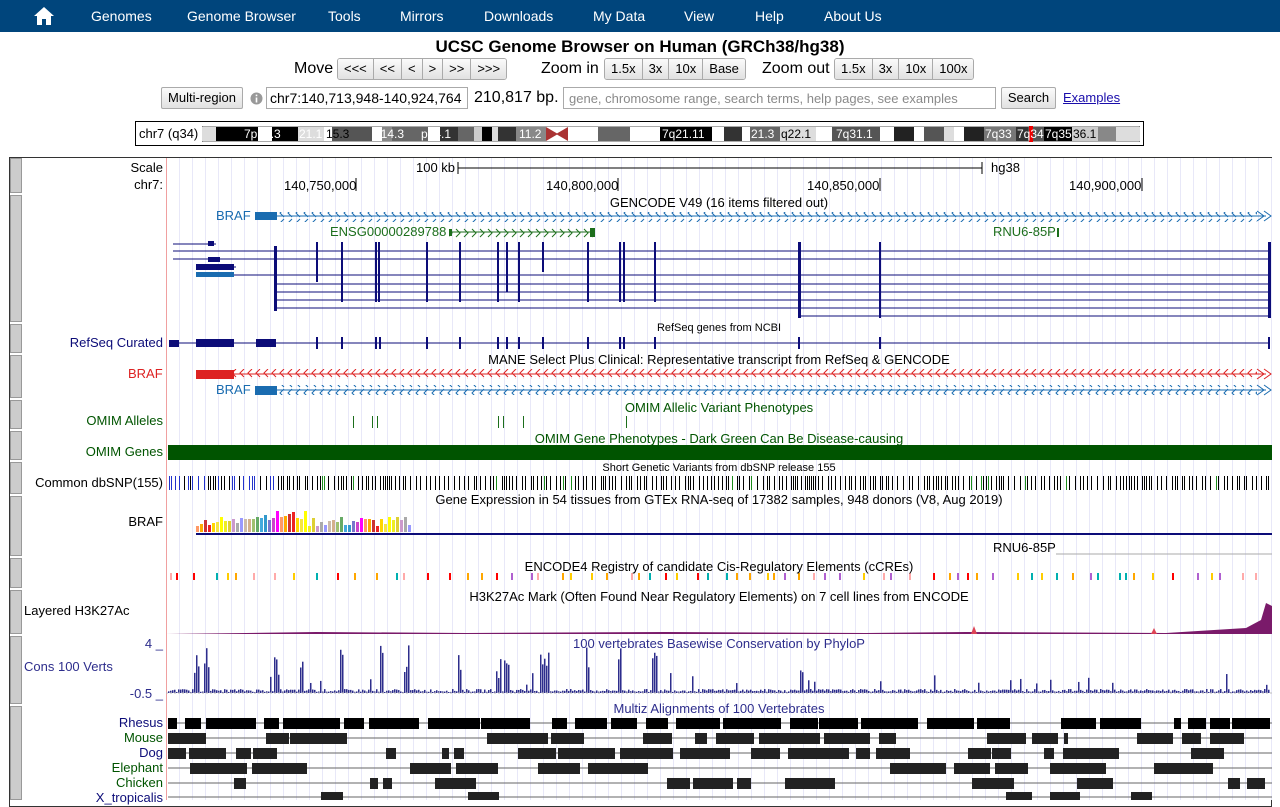  I want to click on move-left-far-button: <<<, so click(356, 69).